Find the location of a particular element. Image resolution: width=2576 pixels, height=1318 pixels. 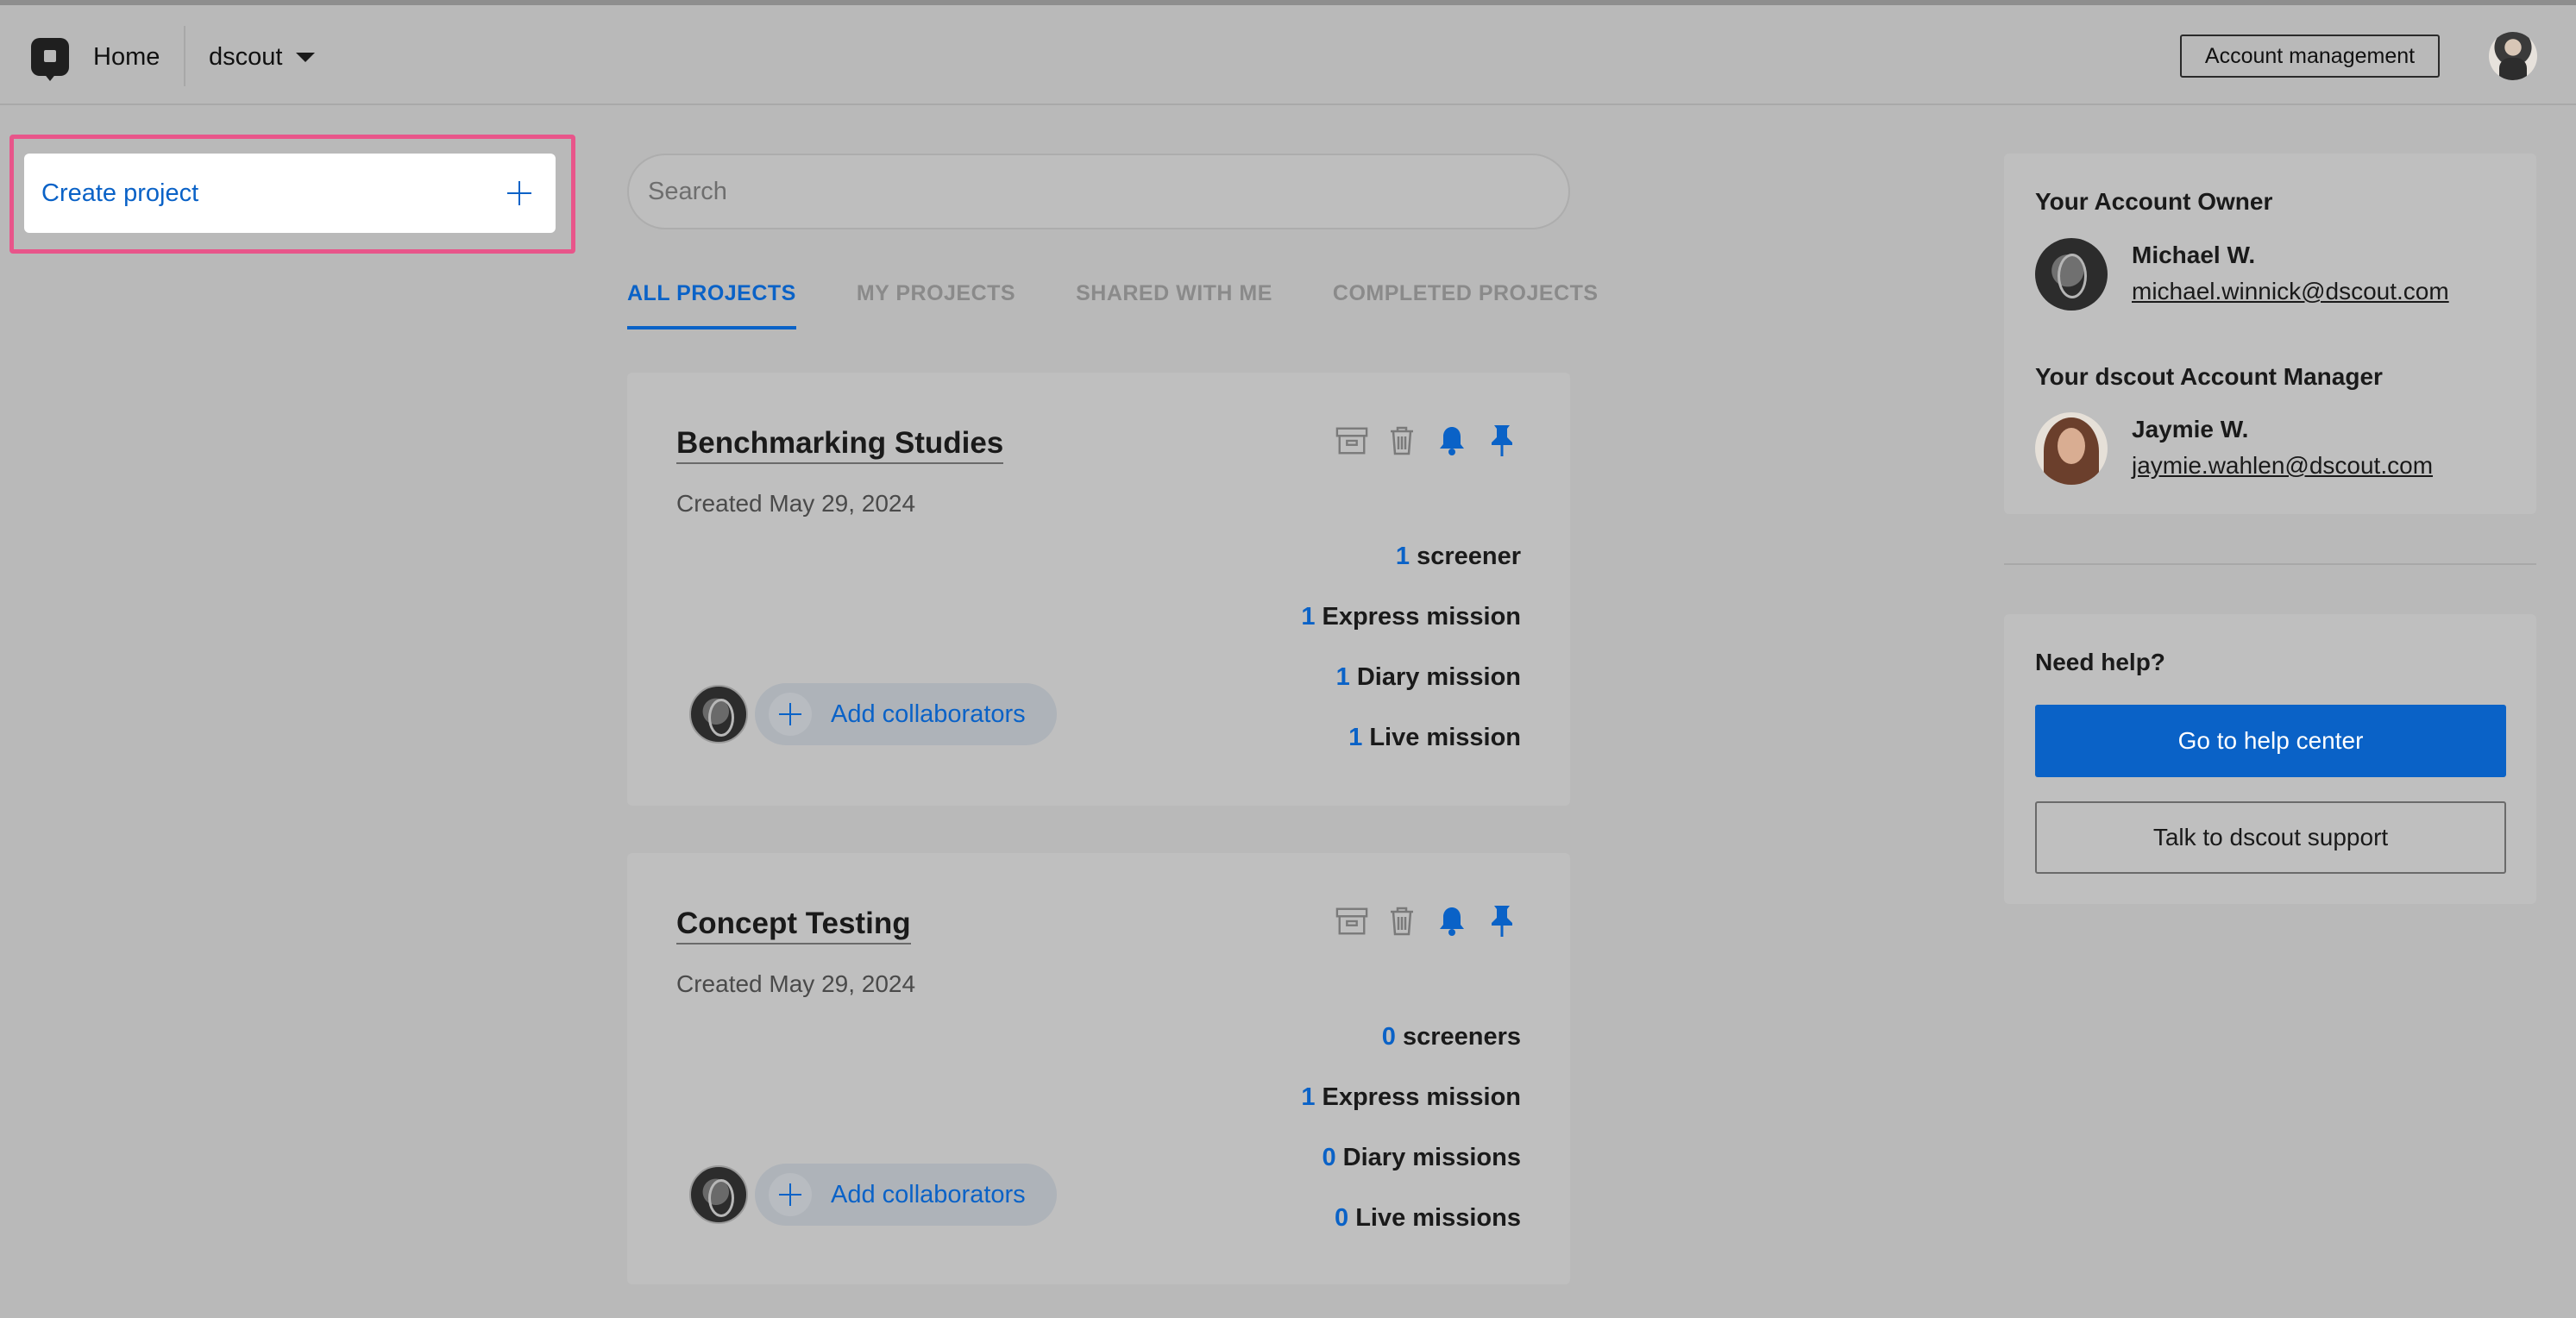

org-name: dscout is located at coordinates (246, 57).